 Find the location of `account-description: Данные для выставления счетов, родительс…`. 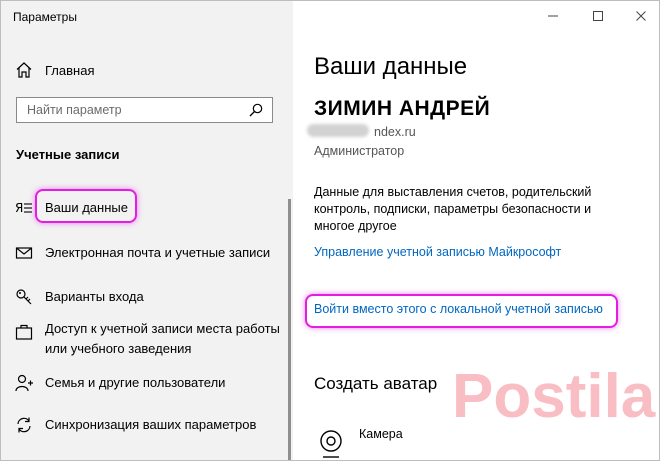

account-description: Данные для выставления счетов, родительс… is located at coordinates (453, 209).